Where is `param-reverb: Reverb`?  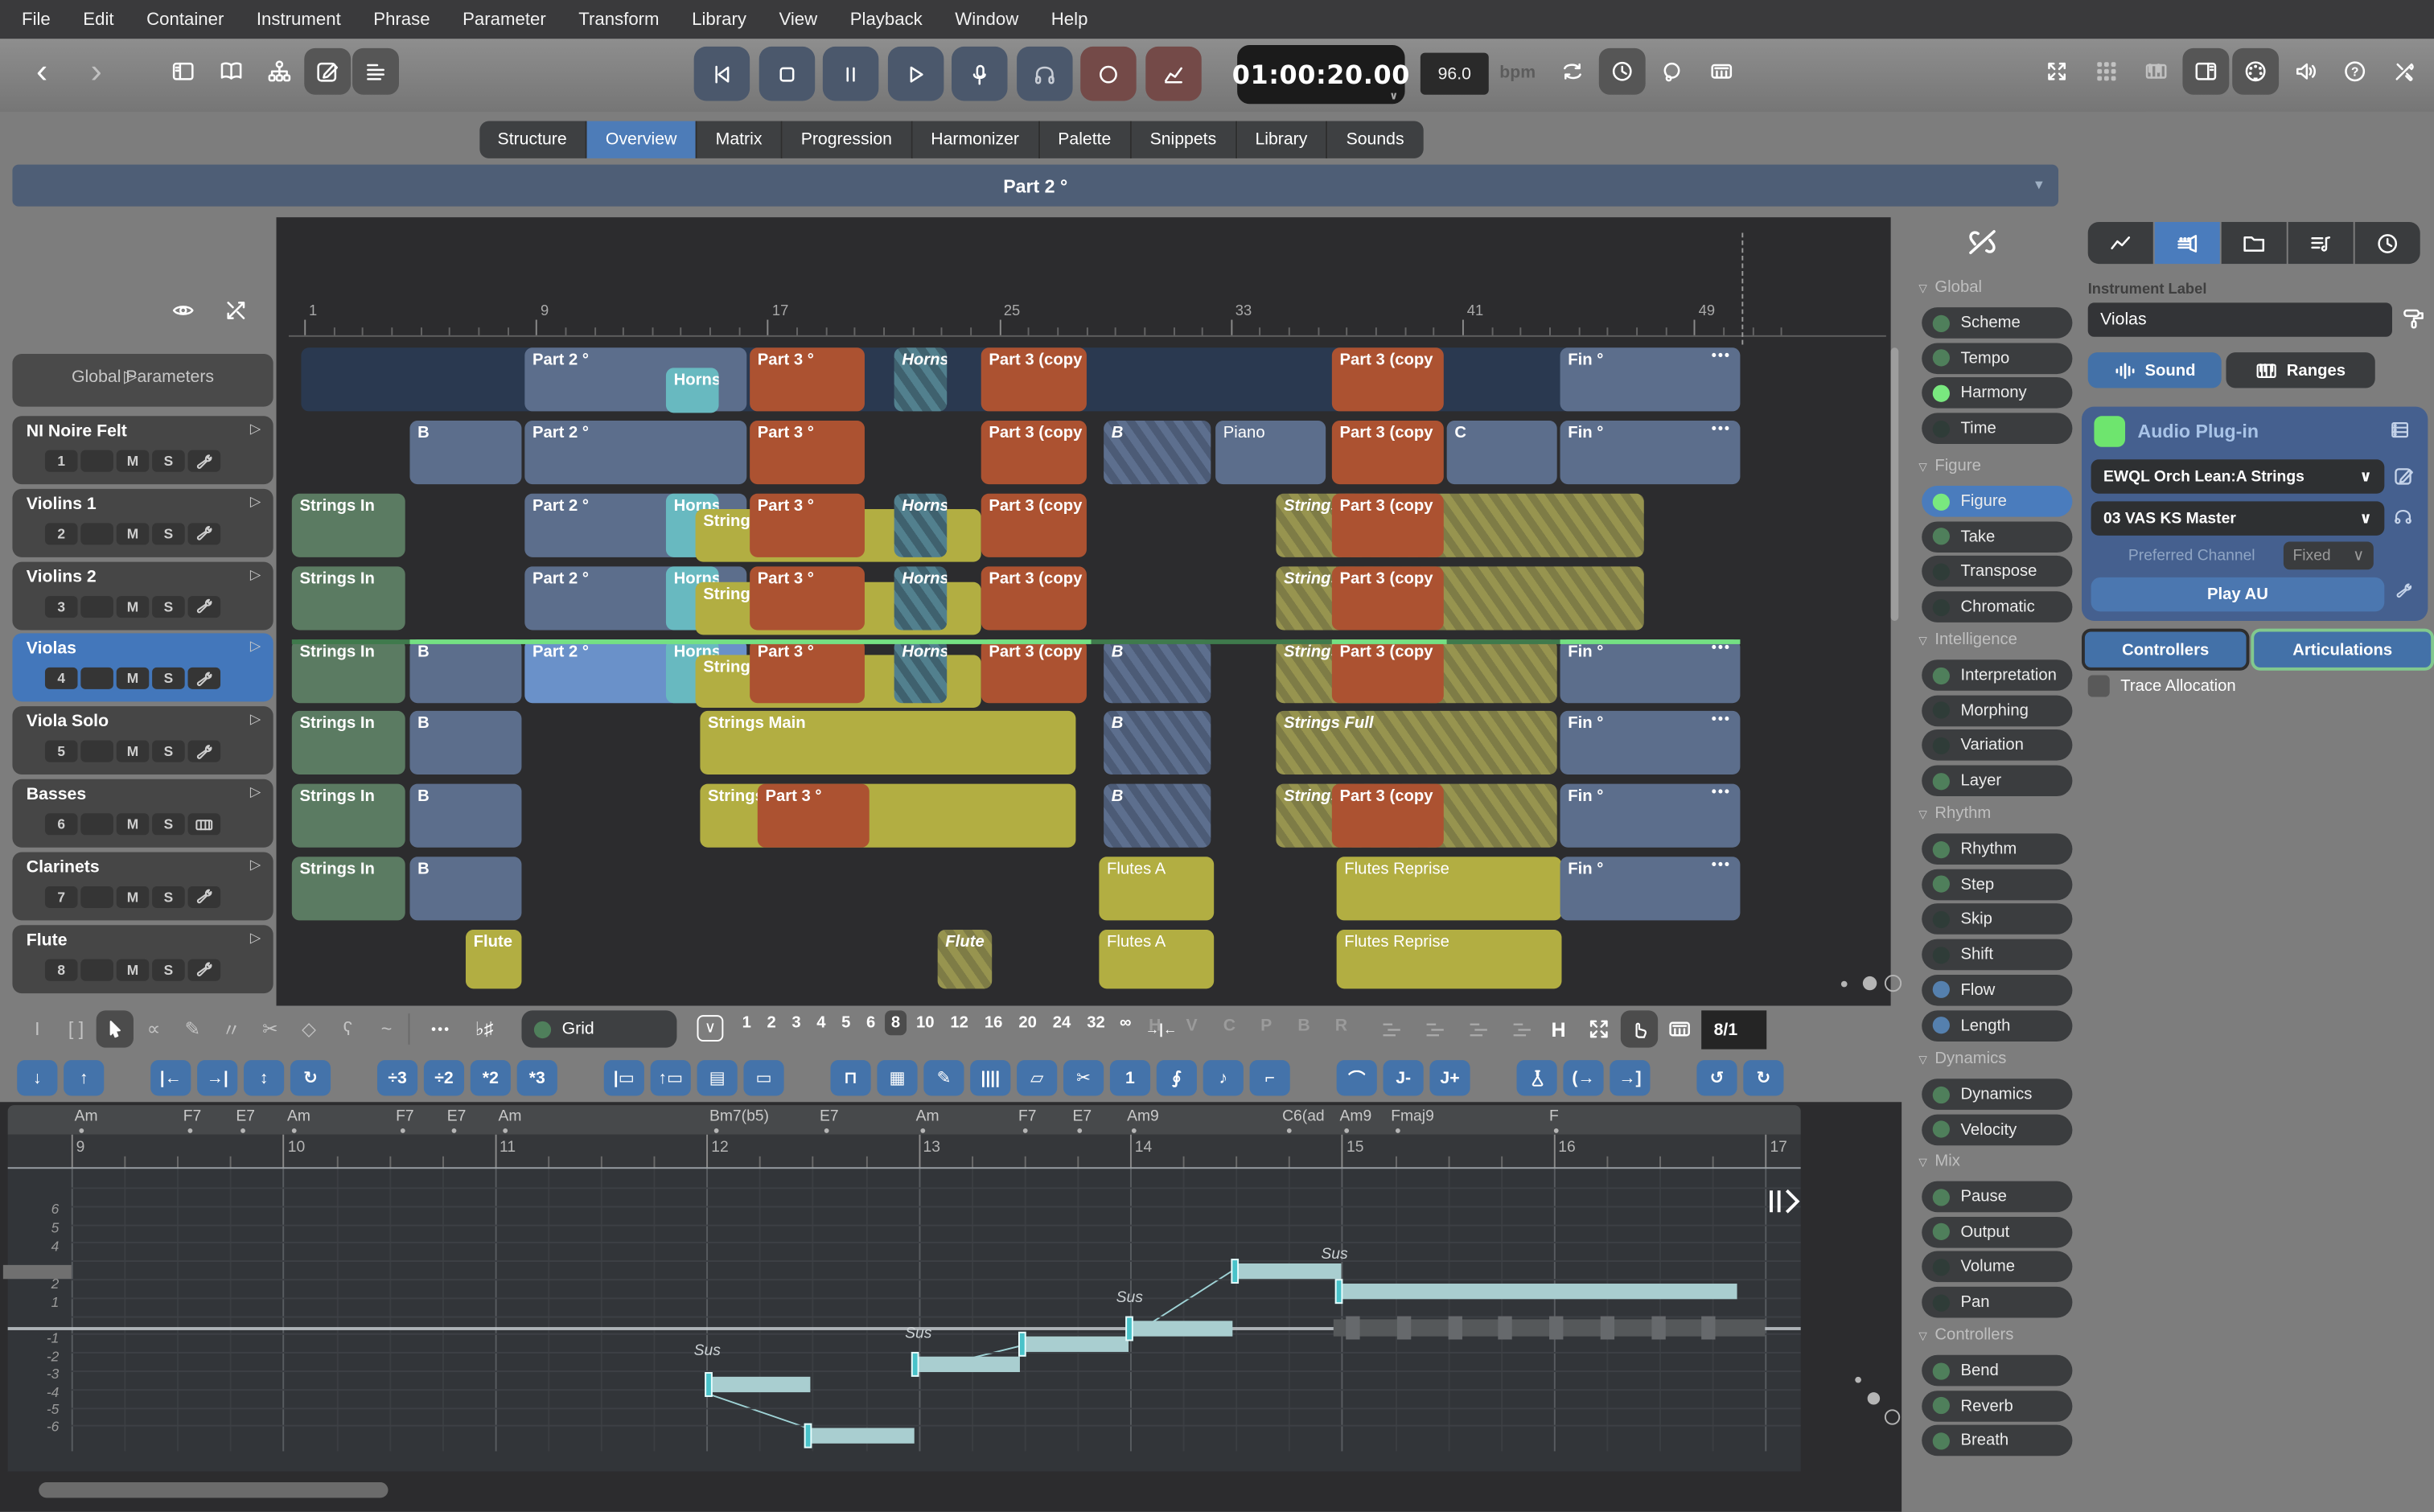
param-reverb: Reverb is located at coordinates (1997, 1406).